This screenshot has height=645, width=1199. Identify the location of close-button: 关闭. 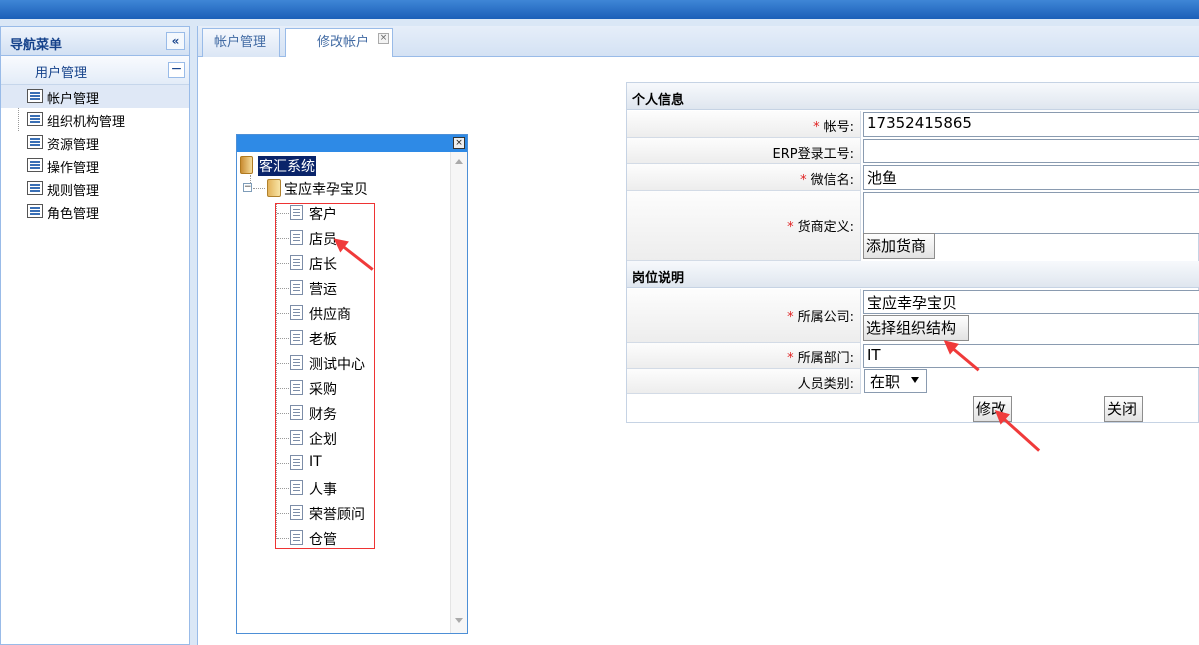
(1123, 409).